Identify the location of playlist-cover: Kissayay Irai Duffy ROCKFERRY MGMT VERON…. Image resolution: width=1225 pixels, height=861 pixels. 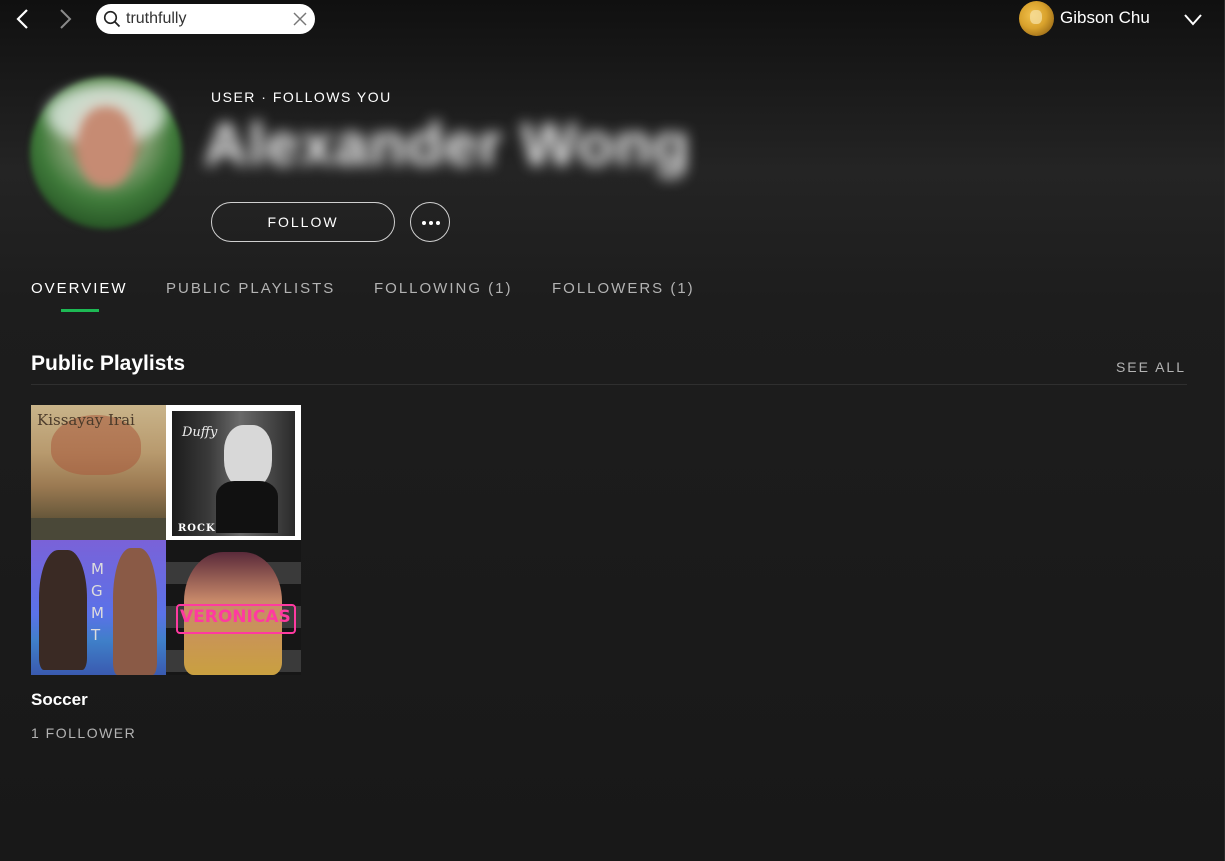
(166, 540).